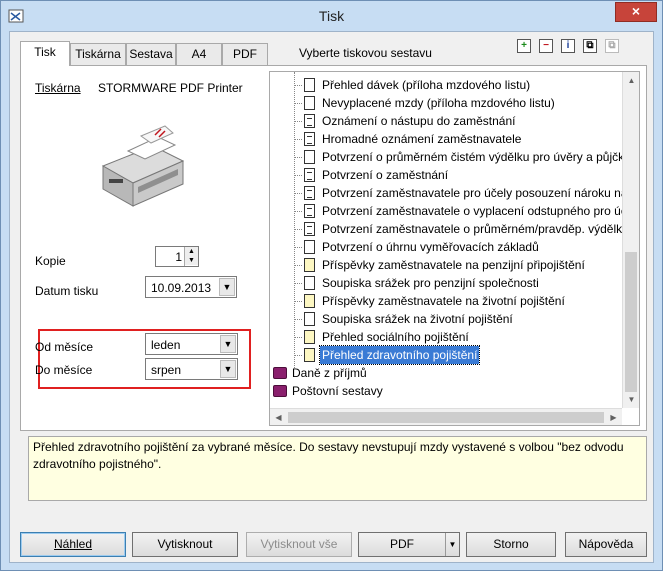 Image resolution: width=663 pixels, height=571 pixels. I want to click on add-icon: +, so click(524, 46).